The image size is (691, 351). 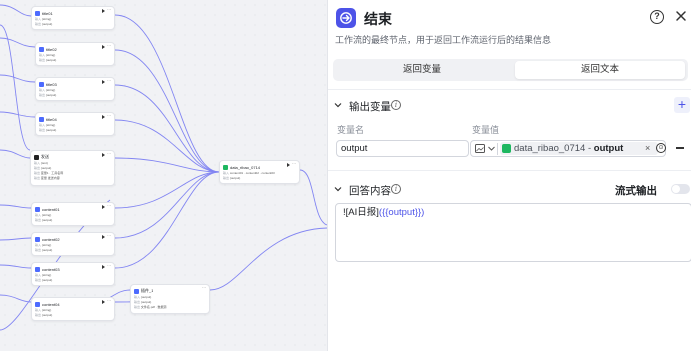 What do you see at coordinates (361, 212) in the screenshot?
I see `answer-text: ![AI日报]` at bounding box center [361, 212].